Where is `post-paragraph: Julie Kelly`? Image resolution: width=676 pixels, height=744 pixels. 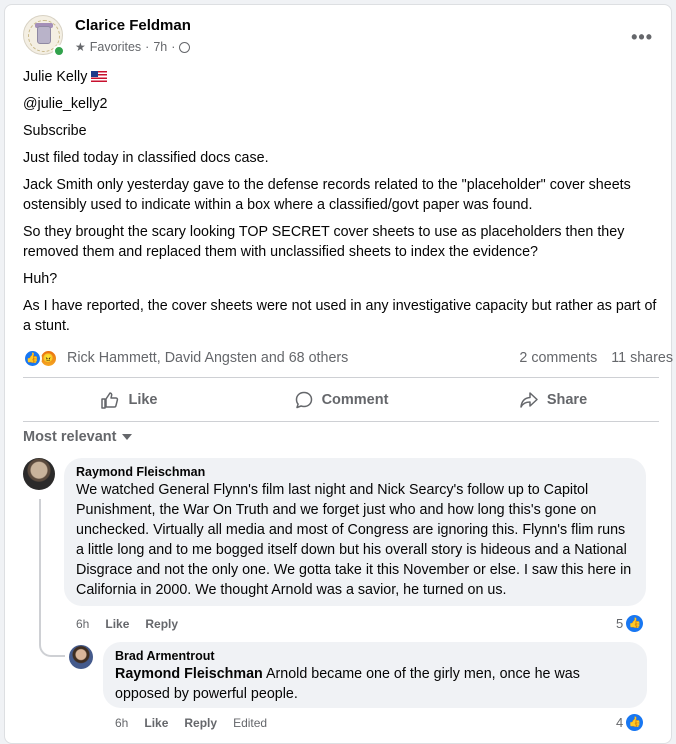 post-paragraph: Julie Kelly is located at coordinates (341, 77).